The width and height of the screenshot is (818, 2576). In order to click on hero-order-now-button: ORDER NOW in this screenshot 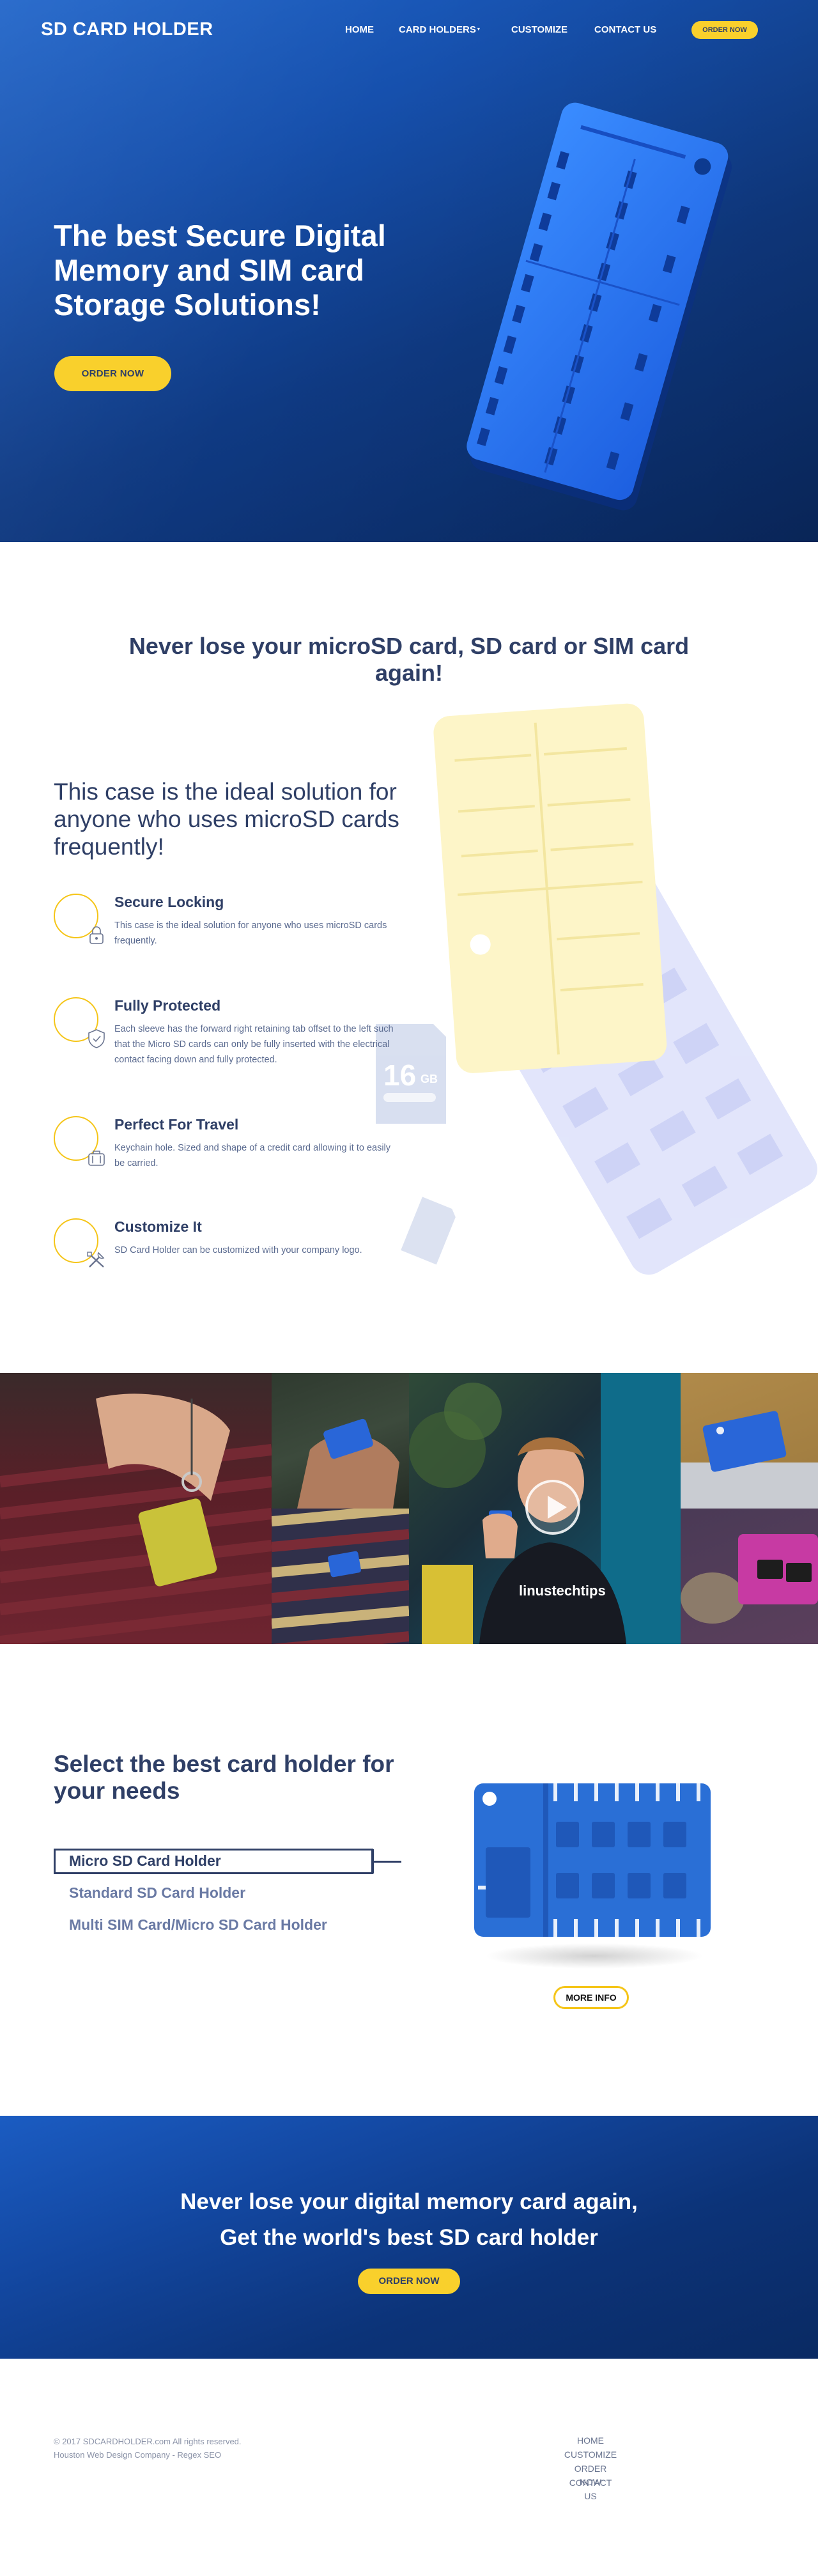, I will do `click(113, 374)`.